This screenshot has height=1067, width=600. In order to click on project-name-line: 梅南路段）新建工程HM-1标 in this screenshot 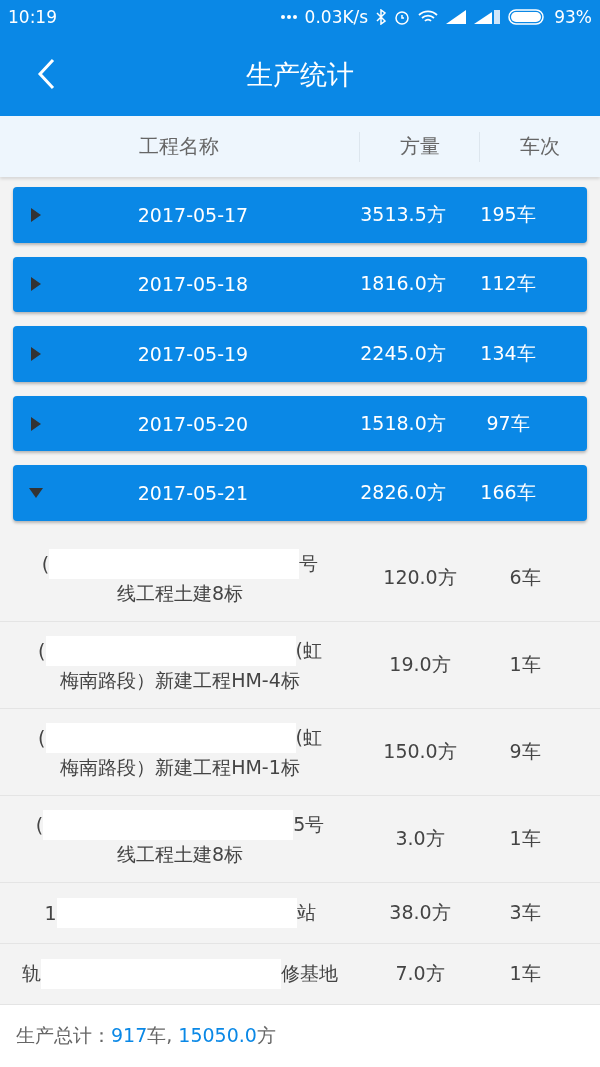, I will do `click(180, 767)`.